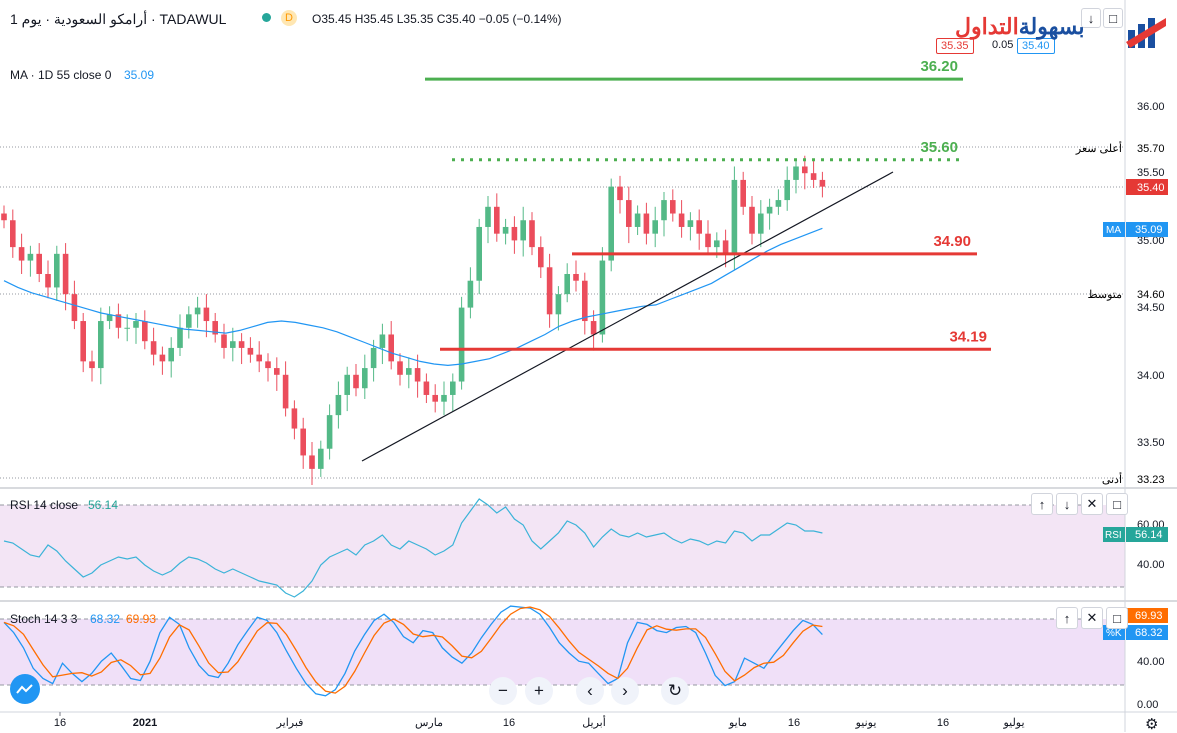 The image size is (1177, 733). What do you see at coordinates (1036, 46) in the screenshot?
I see `ask-price: 35.40` at bounding box center [1036, 46].